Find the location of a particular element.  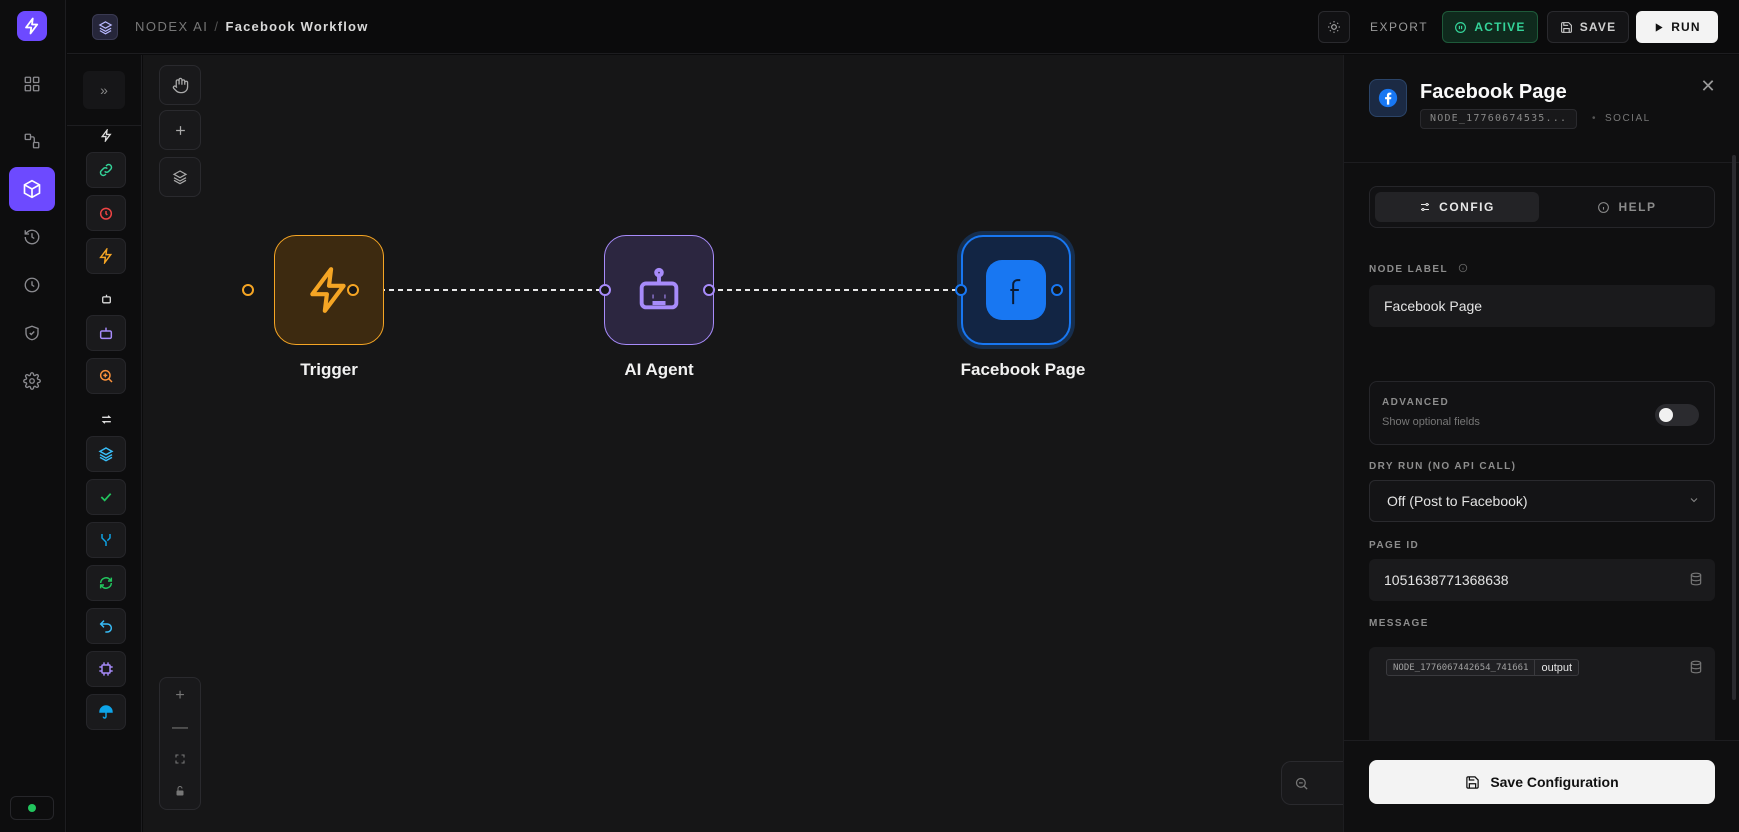

theme-toggle-button is located at coordinates (1334, 27).